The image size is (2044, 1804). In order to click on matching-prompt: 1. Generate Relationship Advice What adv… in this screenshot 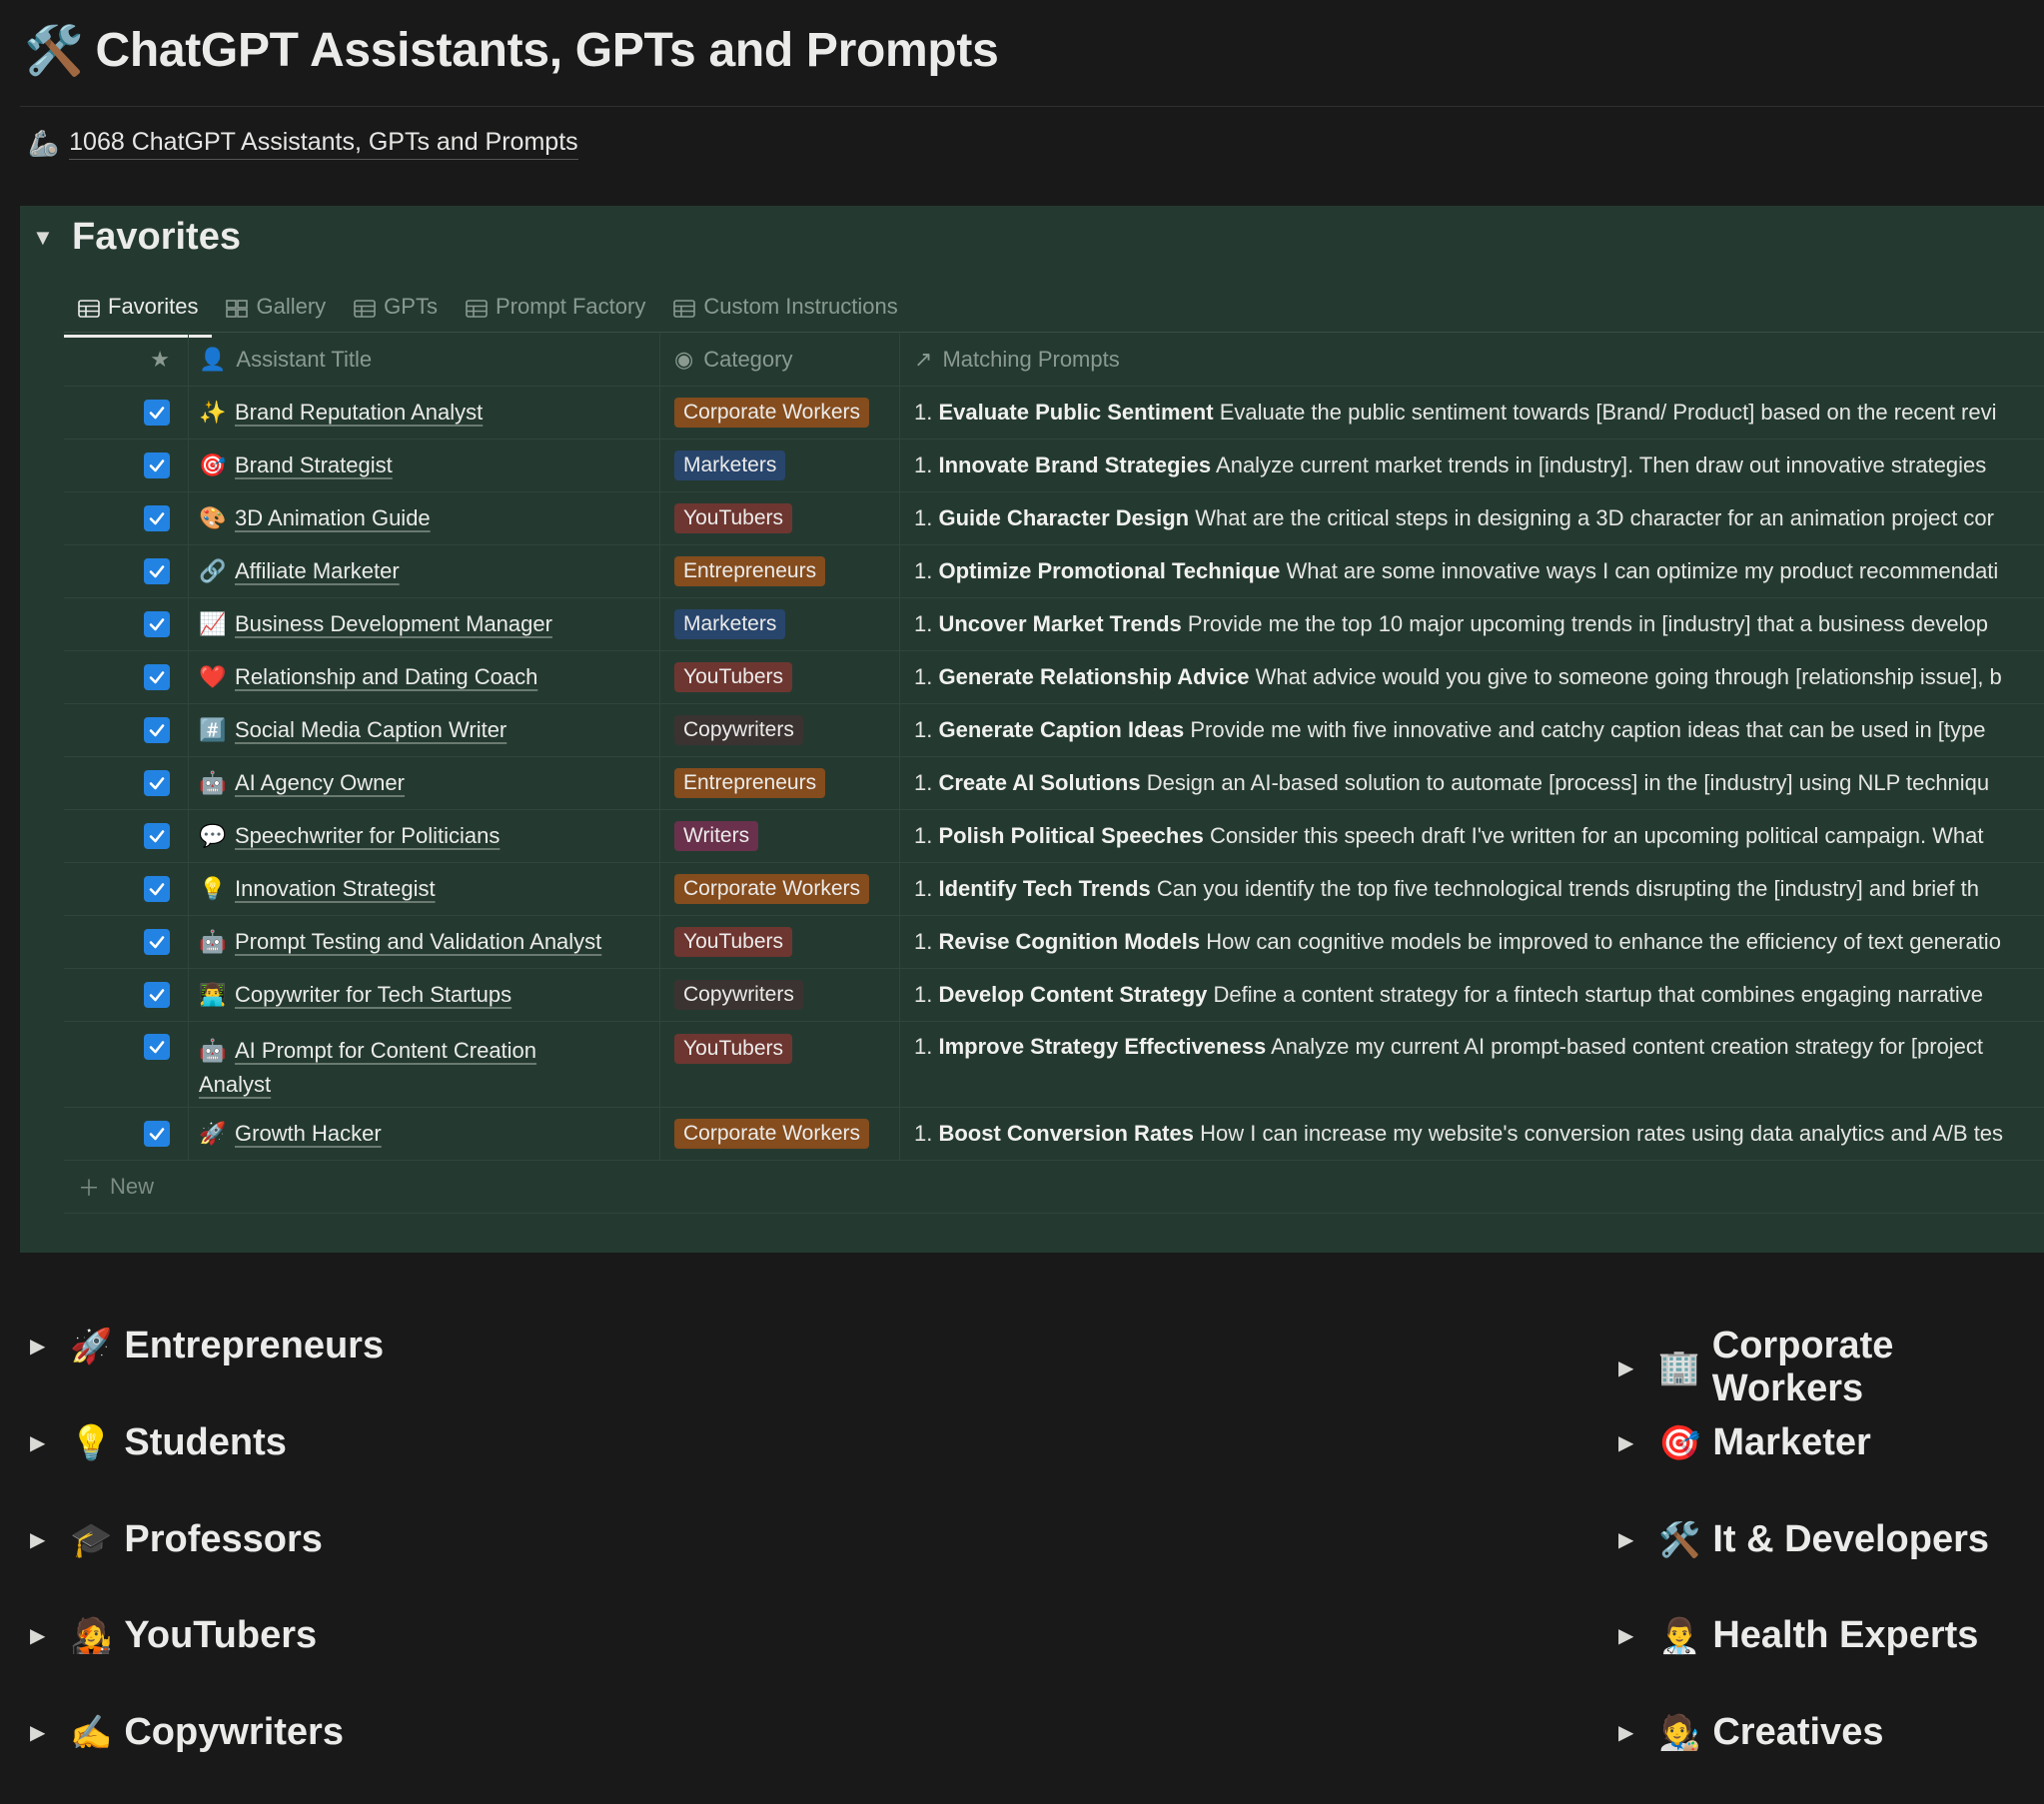, I will do `click(1458, 677)`.